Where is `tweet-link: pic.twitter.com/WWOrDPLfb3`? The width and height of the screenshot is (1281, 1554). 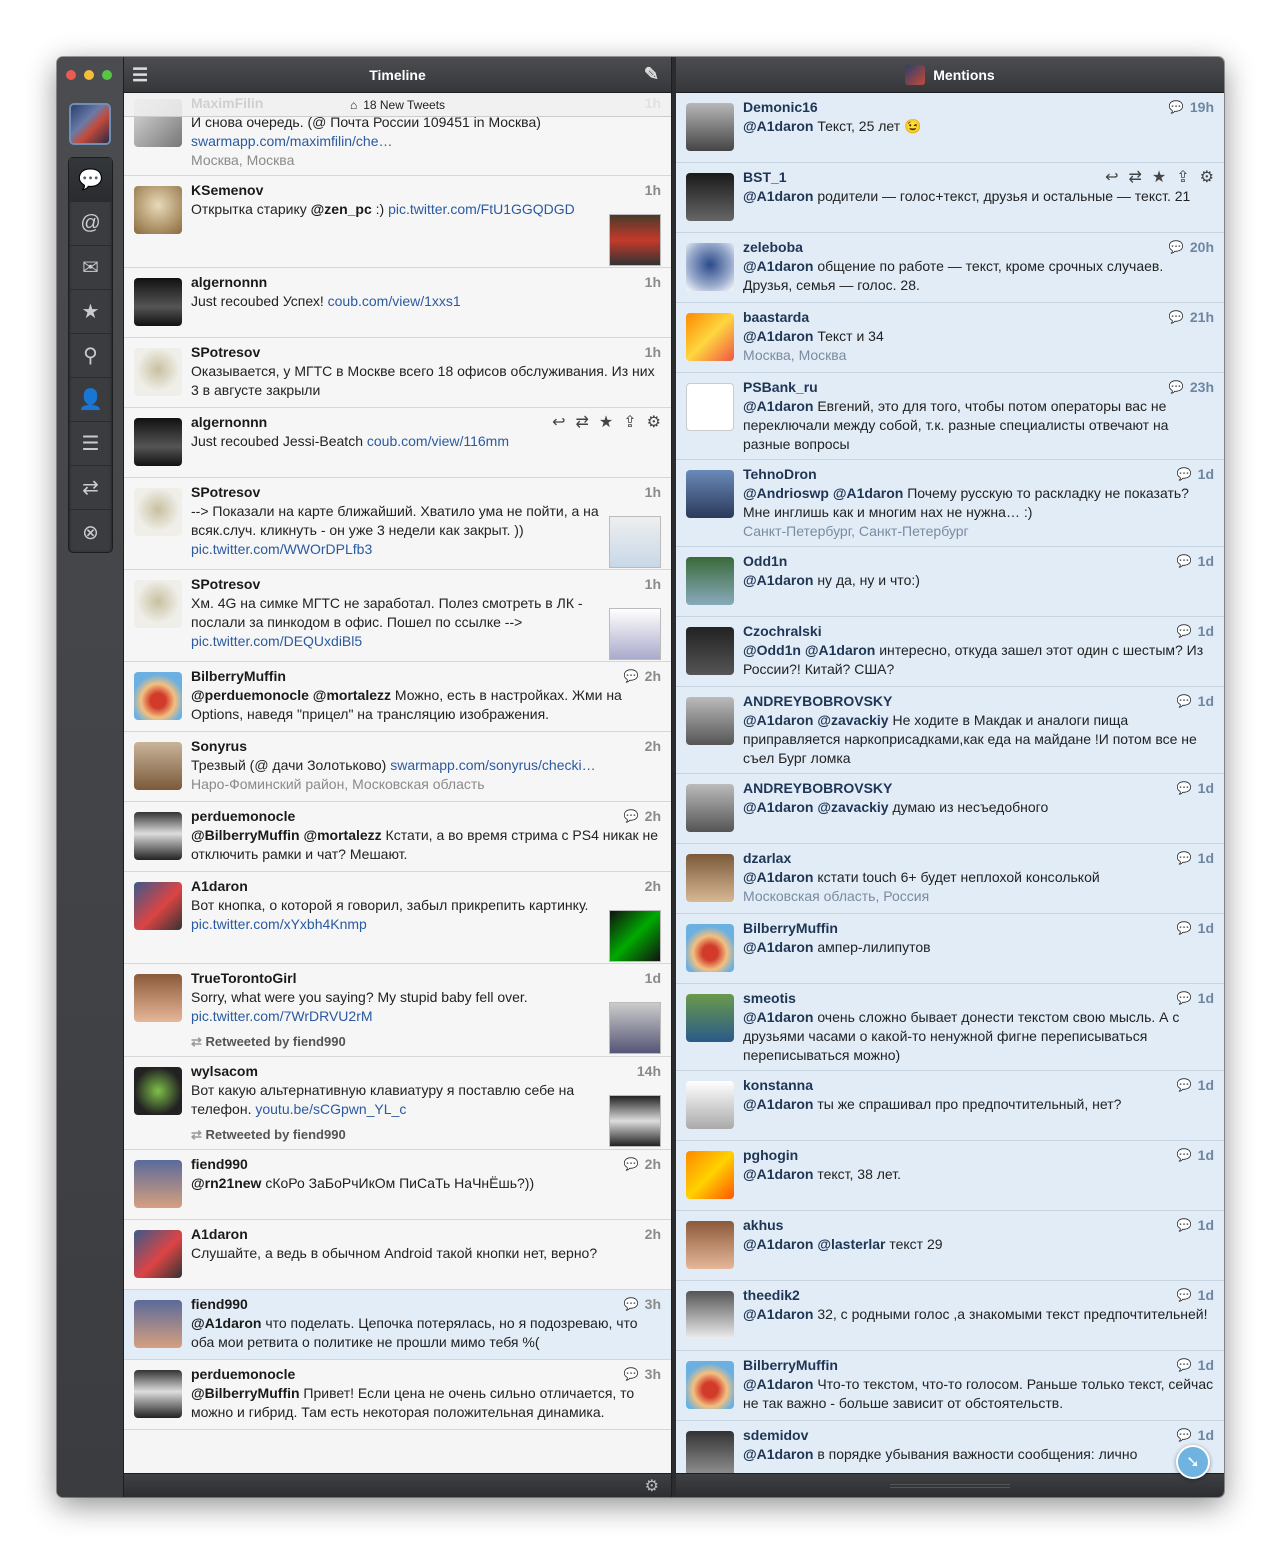 tweet-link: pic.twitter.com/WWOrDPLfb3 is located at coordinates (281, 549).